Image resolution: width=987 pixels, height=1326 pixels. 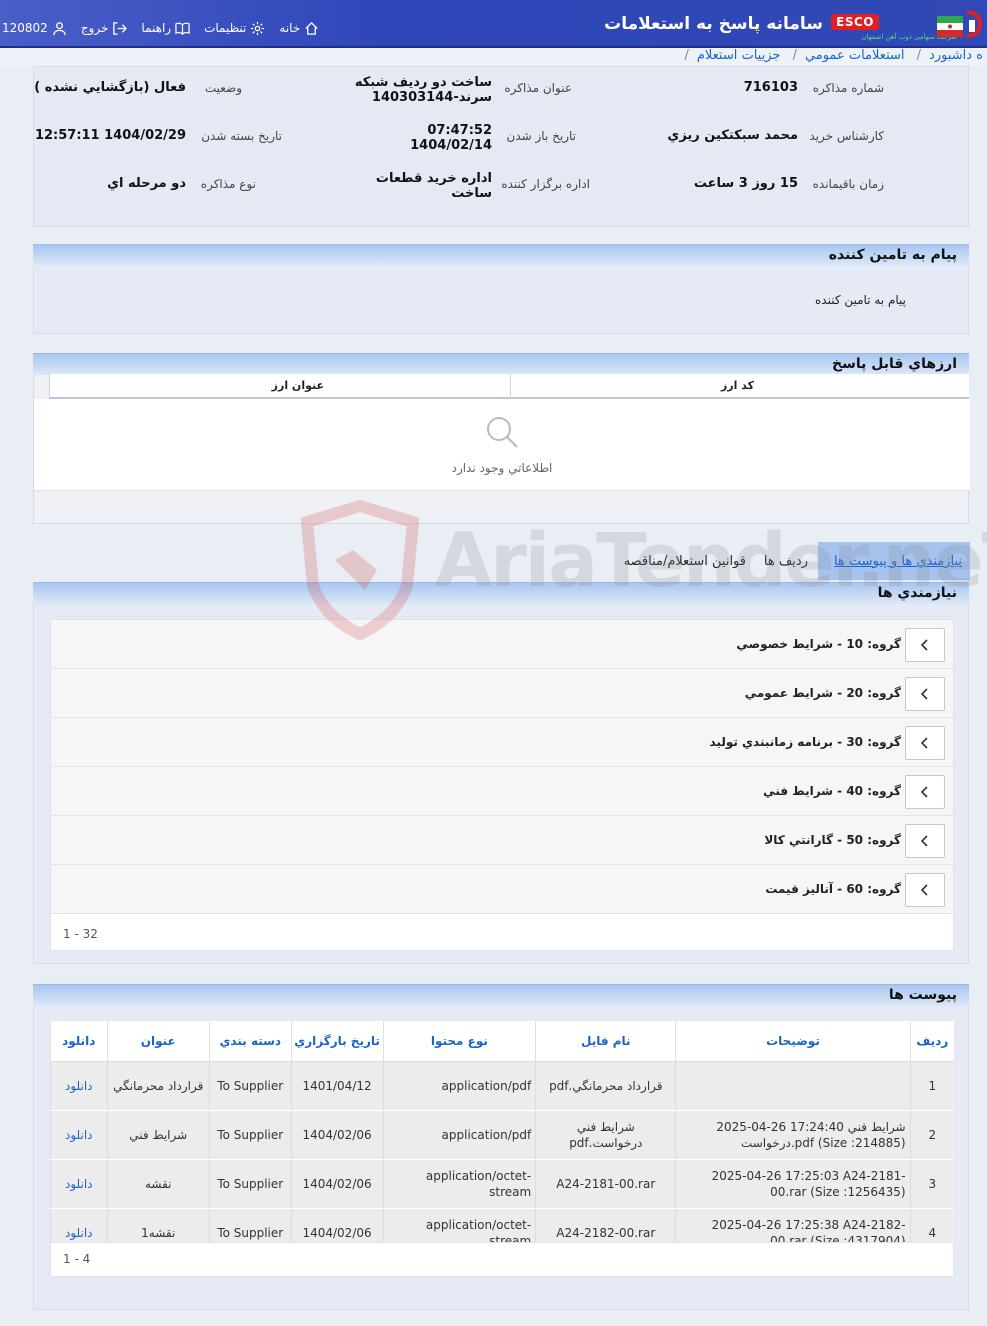 What do you see at coordinates (501, 593) in the screenshot?
I see `section-header: نيازمندي ها` at bounding box center [501, 593].